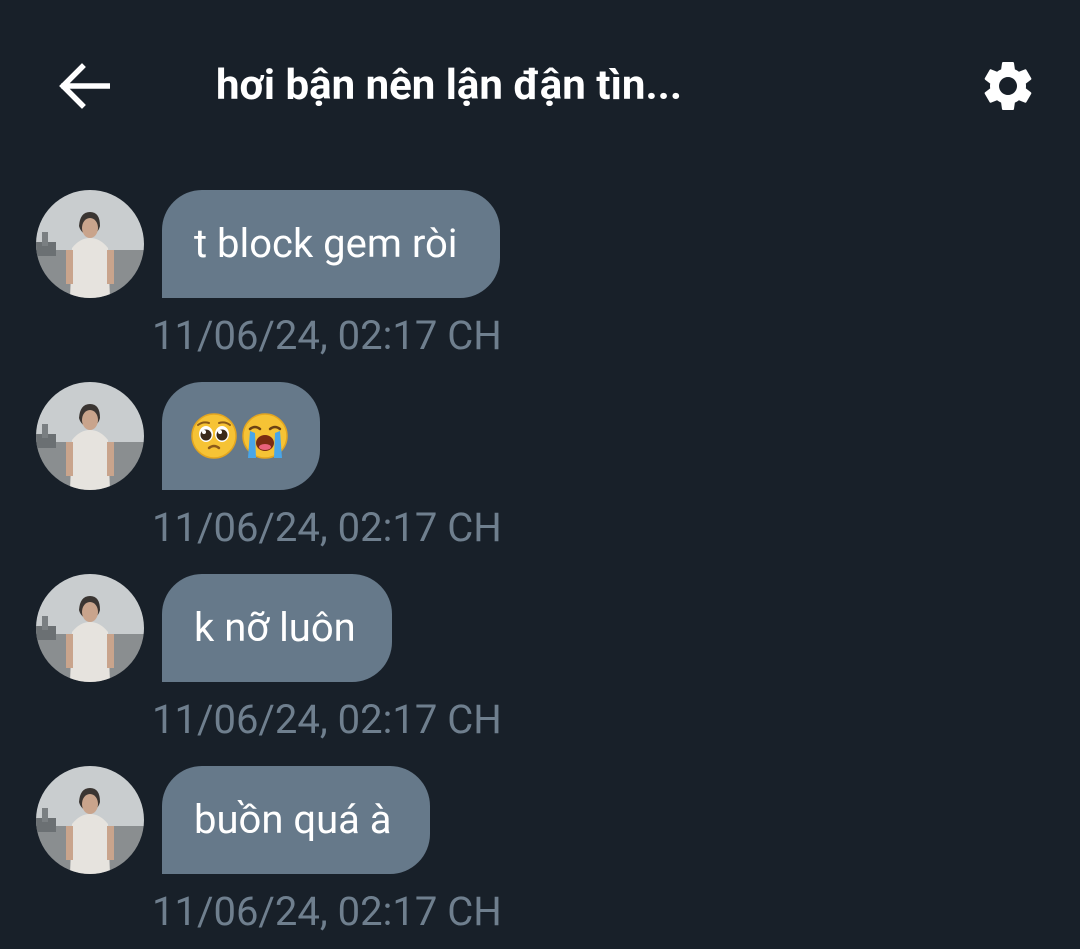 The height and width of the screenshot is (949, 1080). What do you see at coordinates (241, 436) in the screenshot?
I see `message-bubble` at bounding box center [241, 436].